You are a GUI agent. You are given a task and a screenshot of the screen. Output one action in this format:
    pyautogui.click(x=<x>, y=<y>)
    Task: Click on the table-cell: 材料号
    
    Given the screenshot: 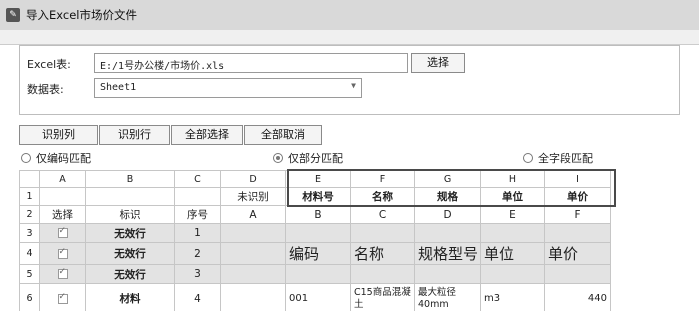 What is the action you would take?
    pyautogui.click(x=318, y=196)
    